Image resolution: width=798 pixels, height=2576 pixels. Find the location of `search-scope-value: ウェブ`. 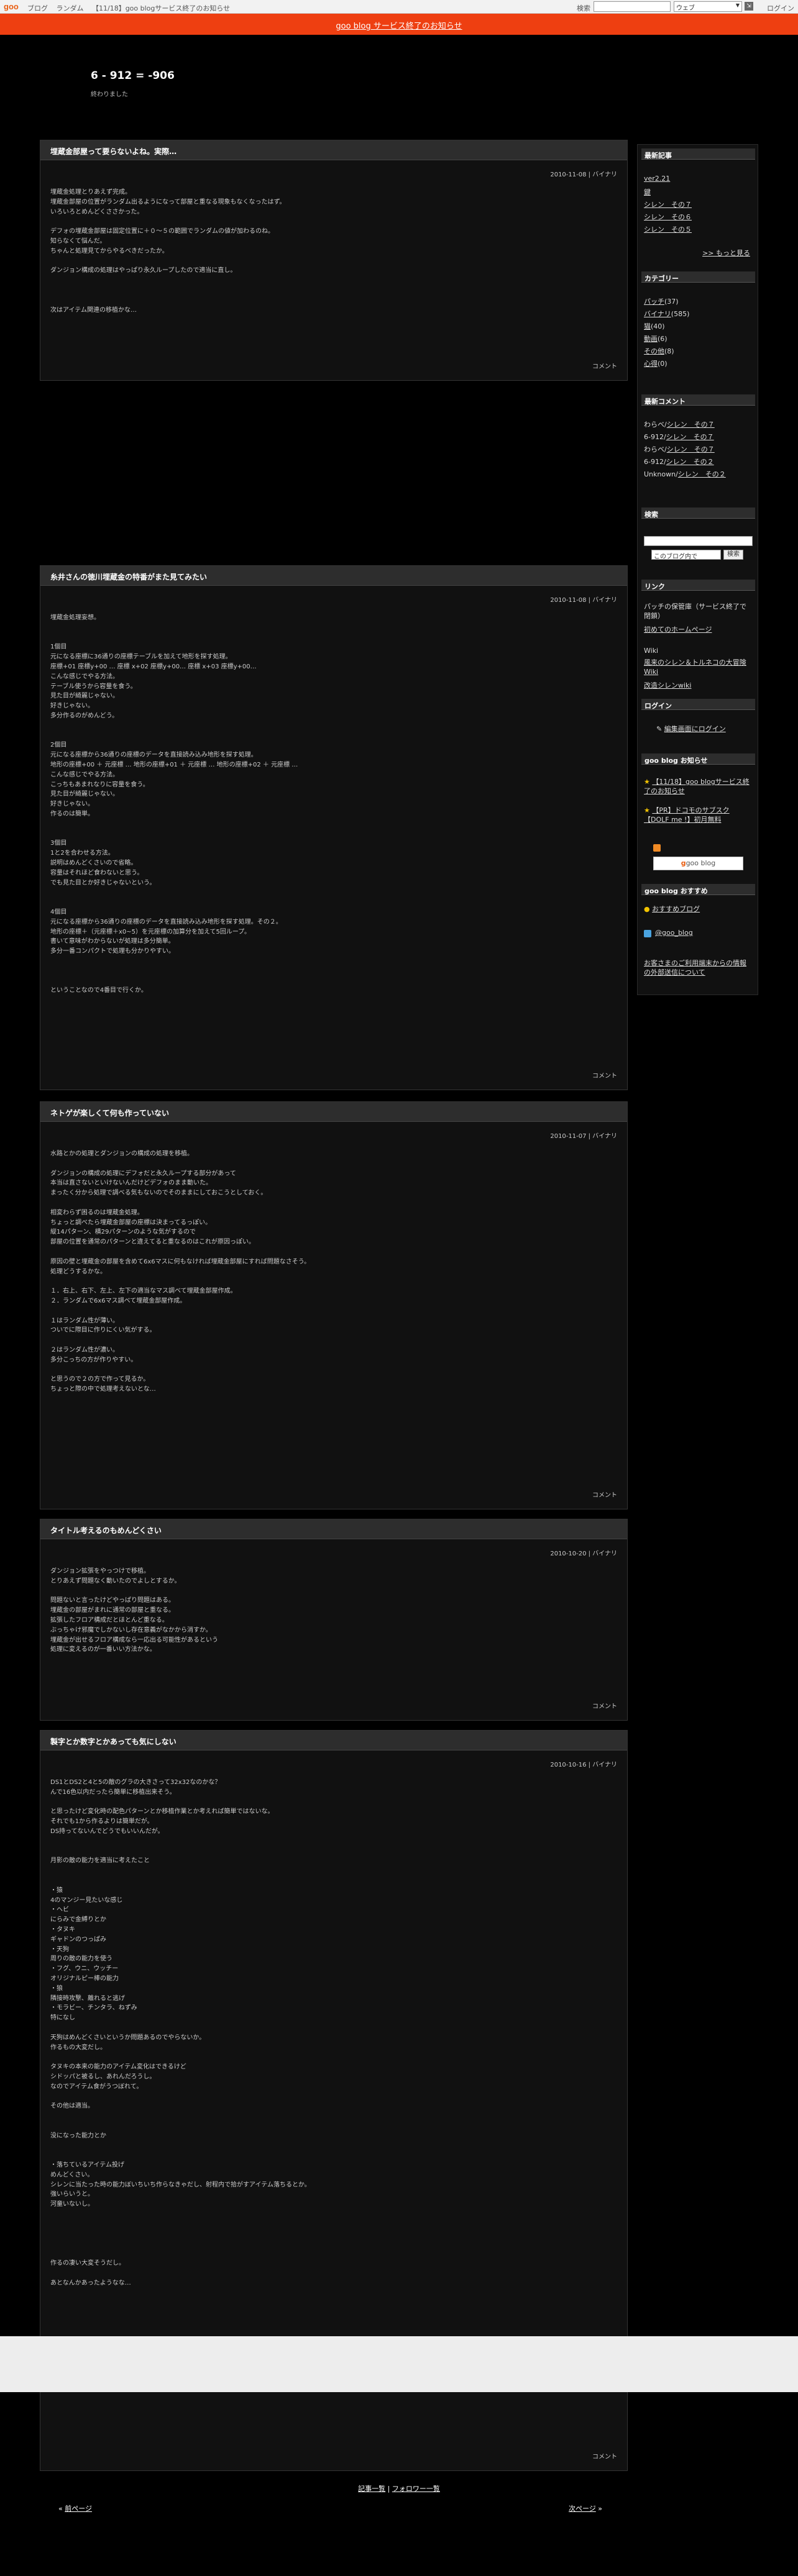

search-scope-value: ウェブ is located at coordinates (685, 8).